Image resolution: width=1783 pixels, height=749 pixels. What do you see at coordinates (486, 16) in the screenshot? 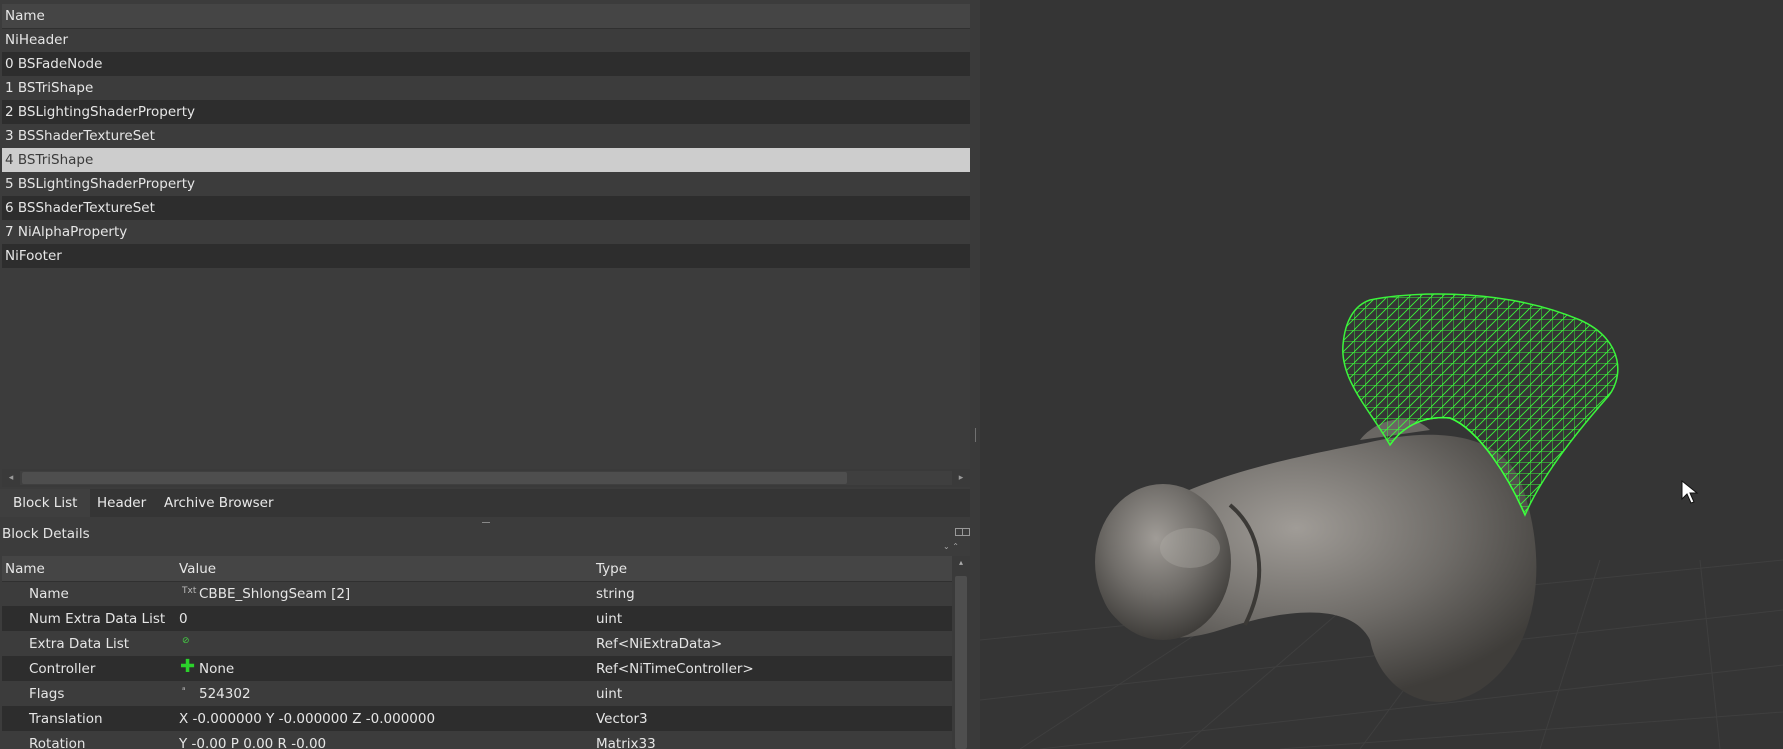
I see `tree-column-header: Name` at bounding box center [486, 16].